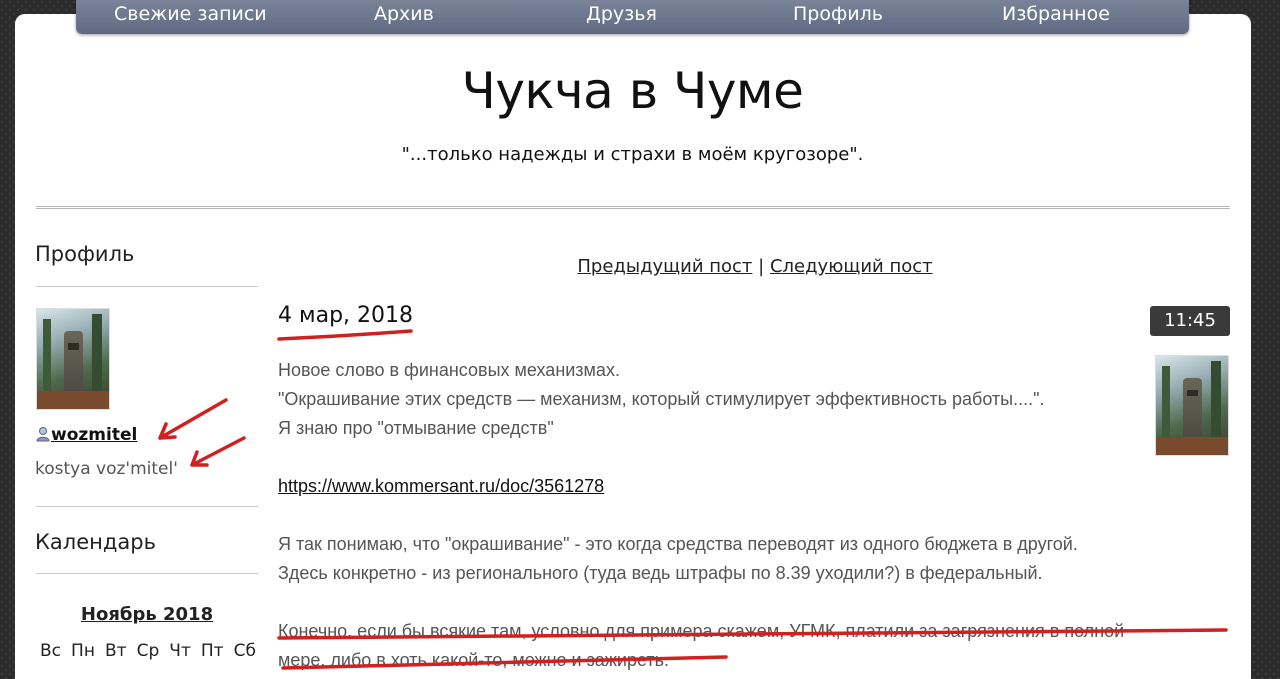 This screenshot has width=1280, height=679. I want to click on calendar-heading: Календарь, so click(95, 542).